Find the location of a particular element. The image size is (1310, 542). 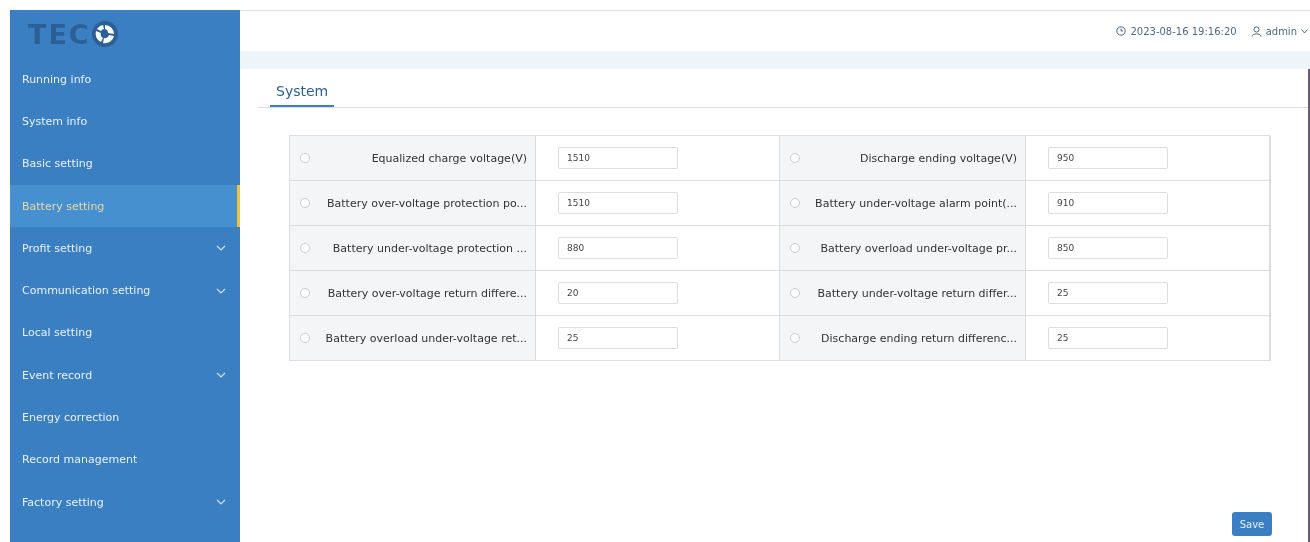

input-field: 850 is located at coordinates (1108, 248).